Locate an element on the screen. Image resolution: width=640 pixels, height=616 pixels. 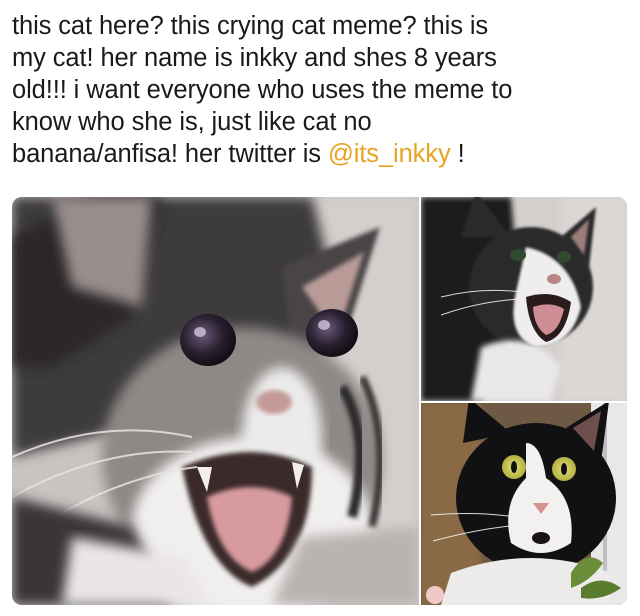
surprised-cat-image is located at coordinates (524, 504).